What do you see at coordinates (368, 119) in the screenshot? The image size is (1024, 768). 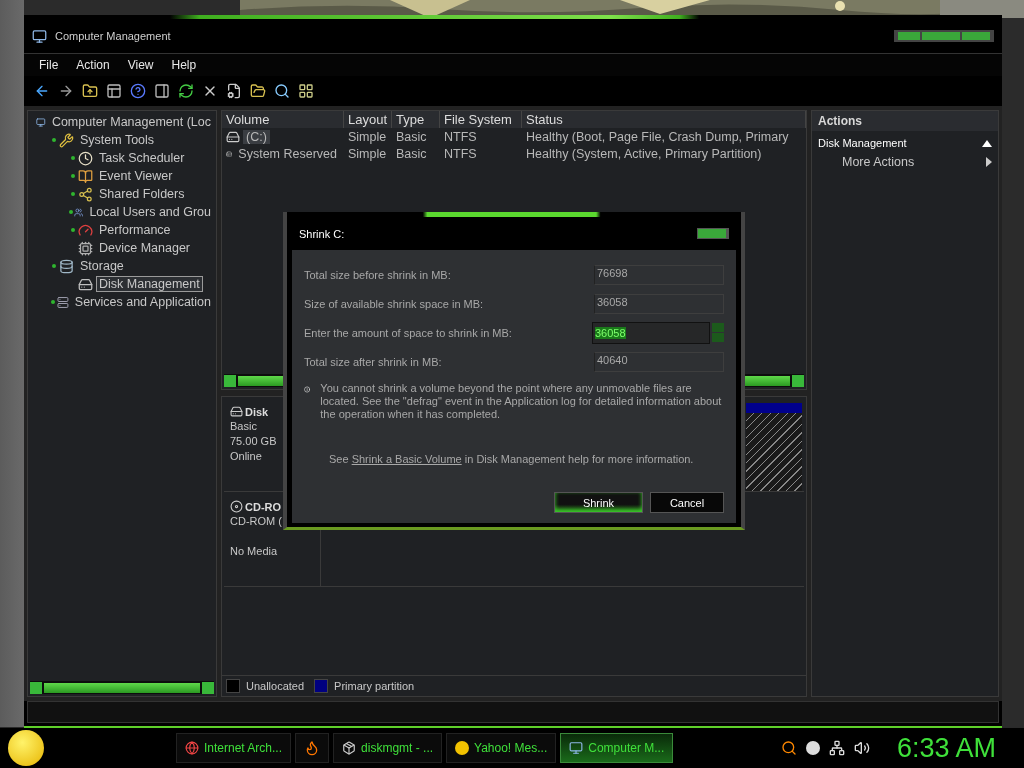 I see `column-header: Layout` at bounding box center [368, 119].